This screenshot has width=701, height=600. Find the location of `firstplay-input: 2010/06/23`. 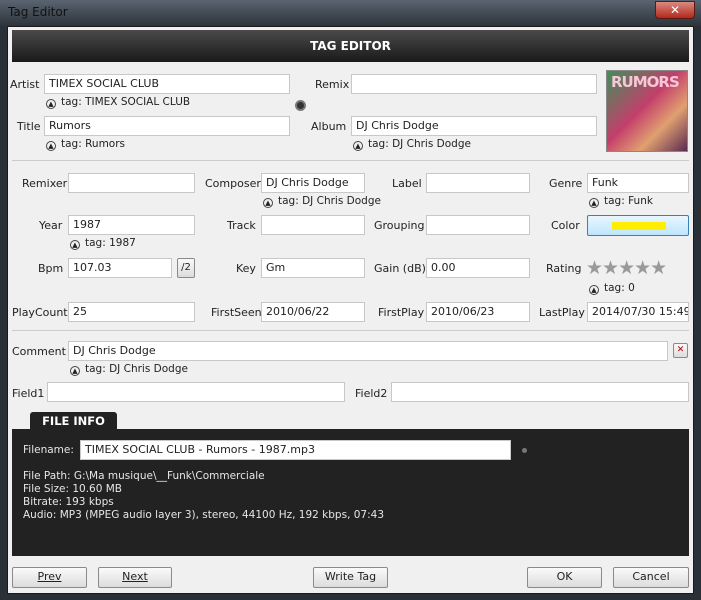

firstplay-input: 2010/06/23 is located at coordinates (478, 312).